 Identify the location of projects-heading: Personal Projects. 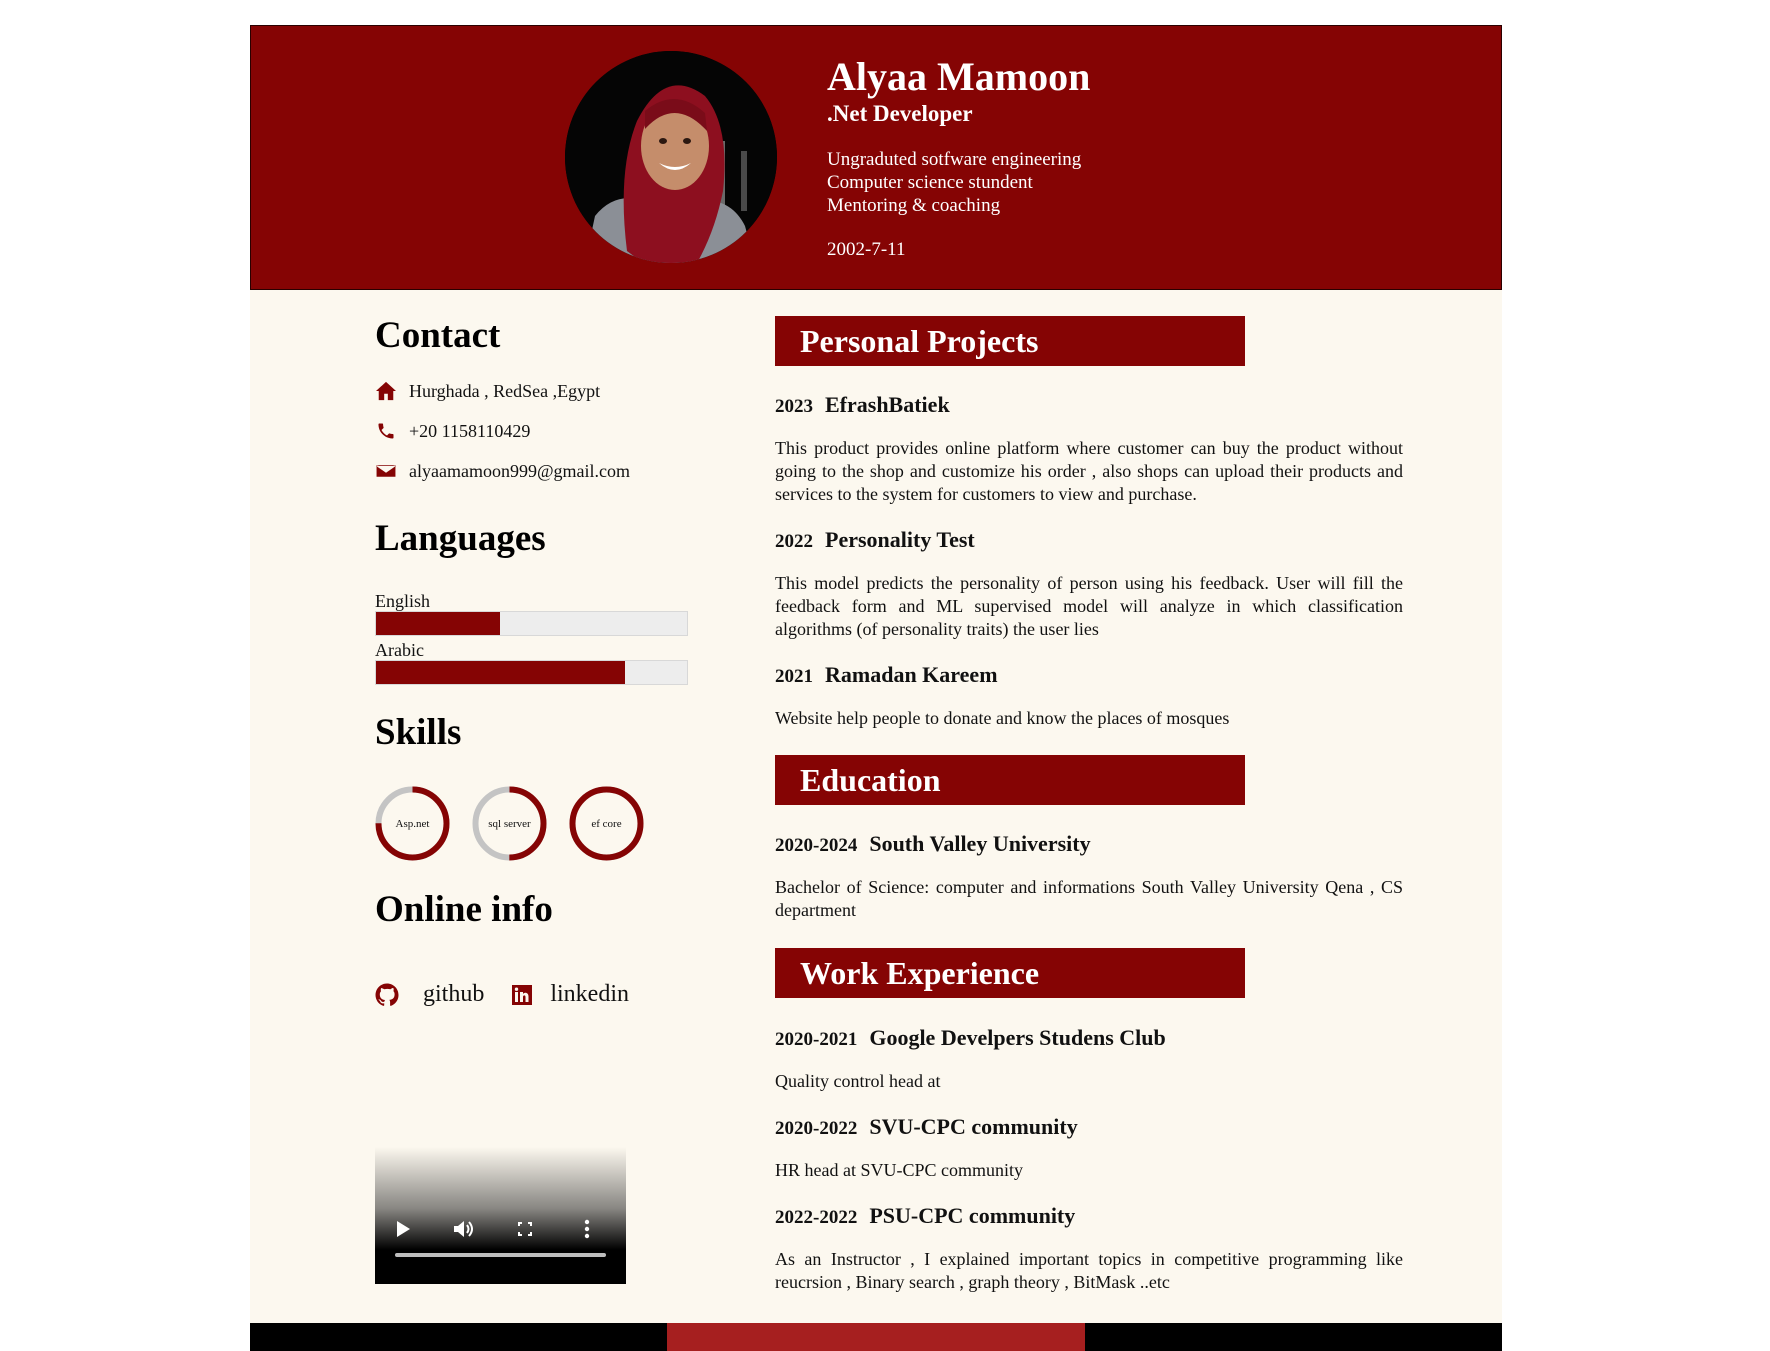
(1010, 341).